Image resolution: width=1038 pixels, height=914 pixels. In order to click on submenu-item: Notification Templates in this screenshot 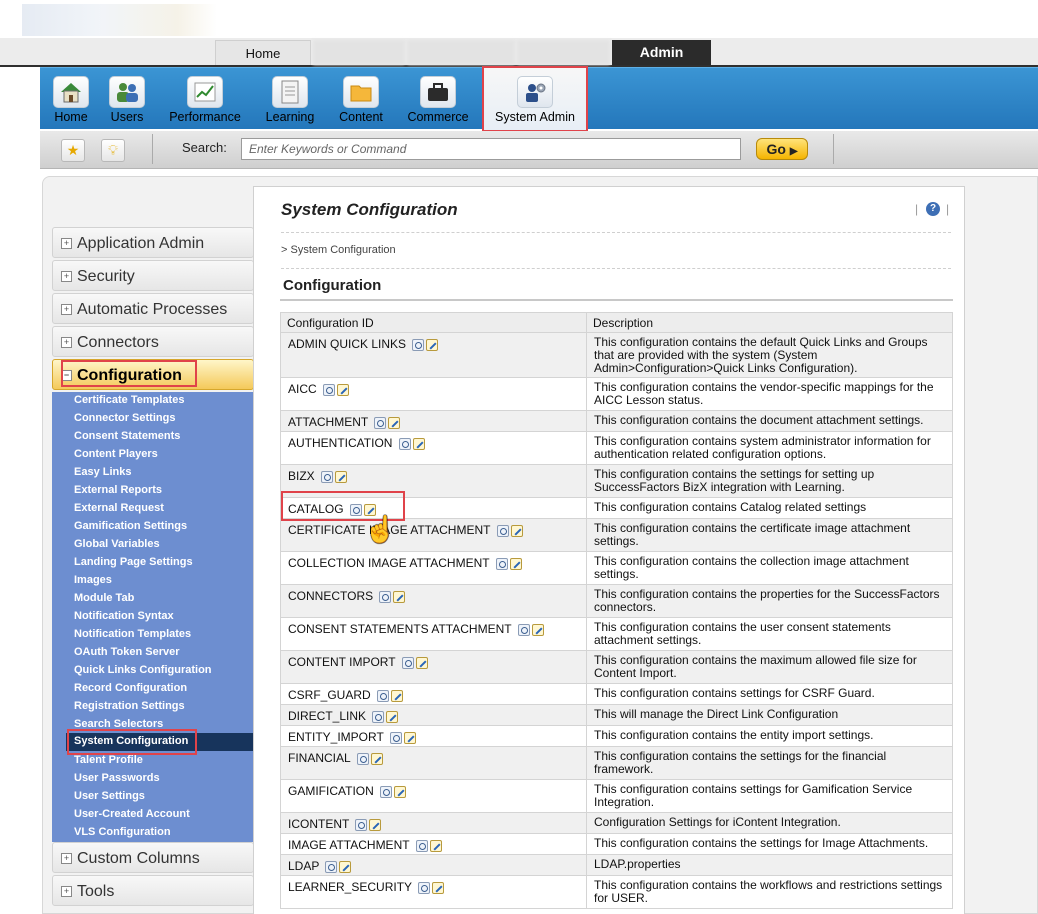, I will do `click(132, 635)`.